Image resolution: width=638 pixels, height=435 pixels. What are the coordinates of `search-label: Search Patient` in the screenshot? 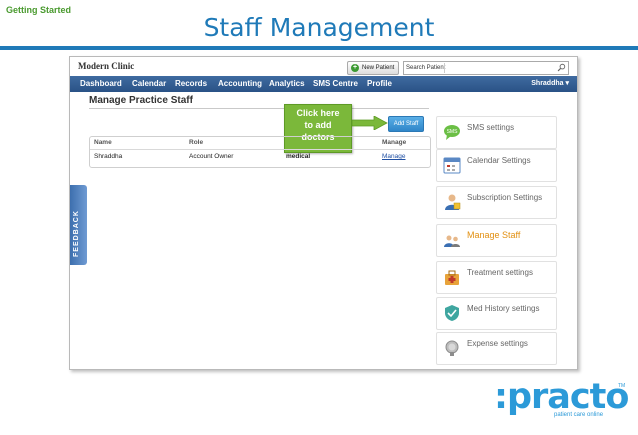 It's located at (426, 68).